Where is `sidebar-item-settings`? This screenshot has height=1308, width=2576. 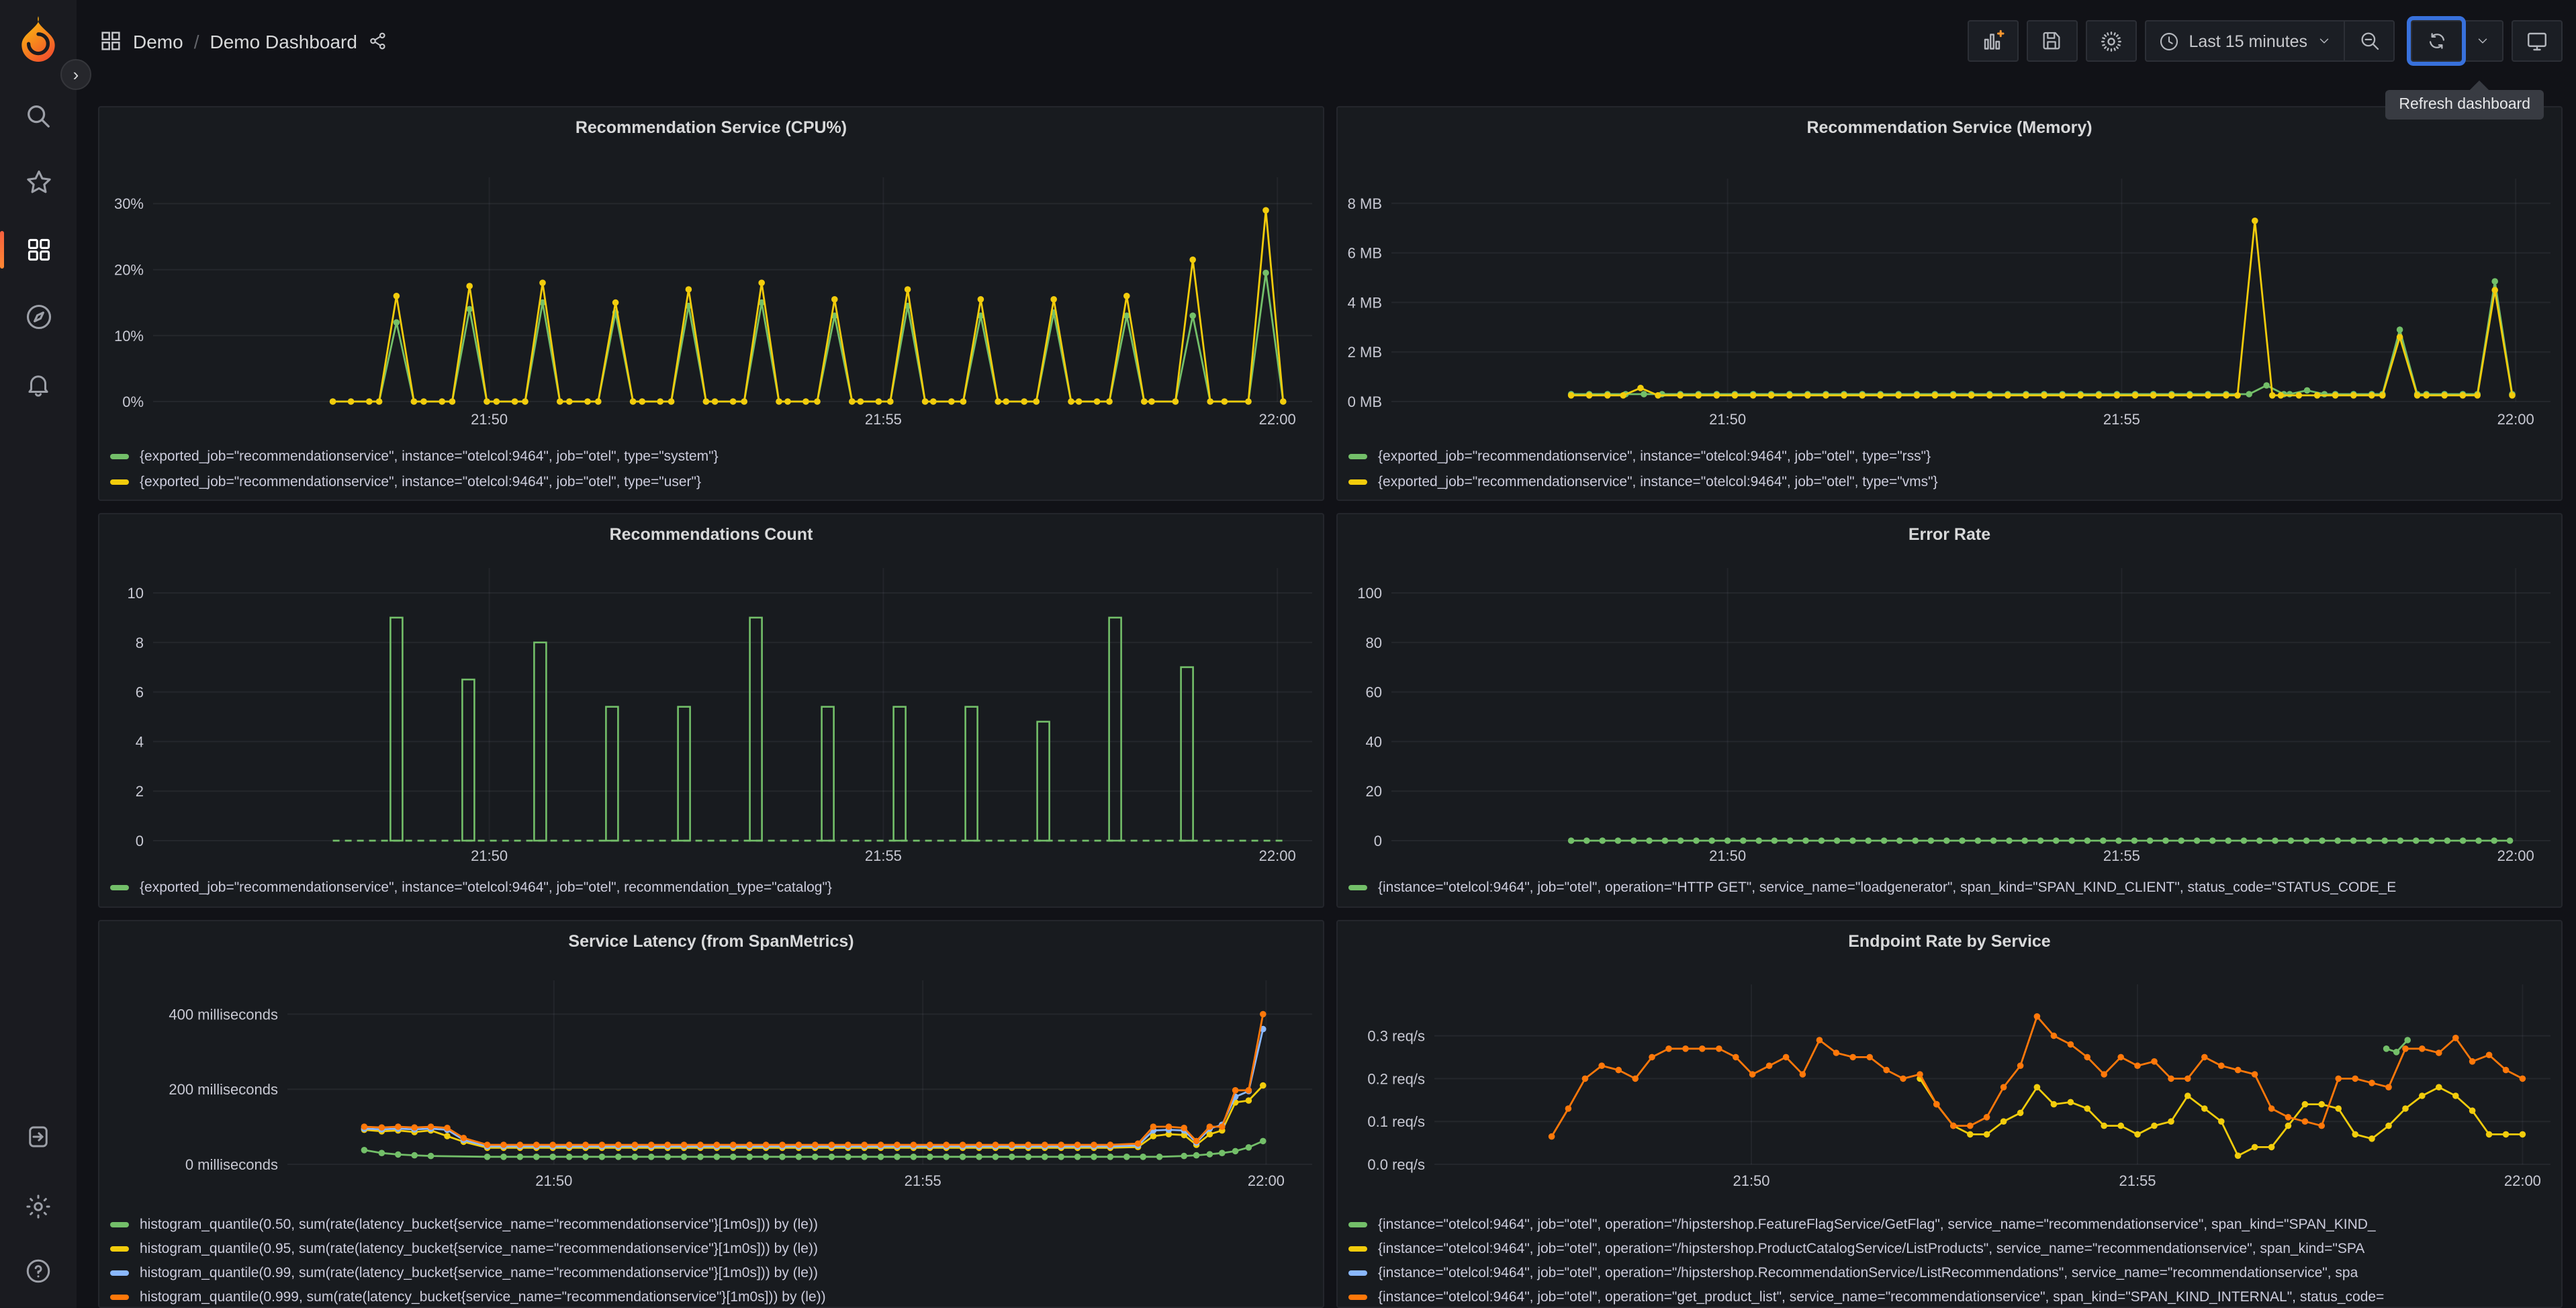
sidebar-item-settings is located at coordinates (38, 1206).